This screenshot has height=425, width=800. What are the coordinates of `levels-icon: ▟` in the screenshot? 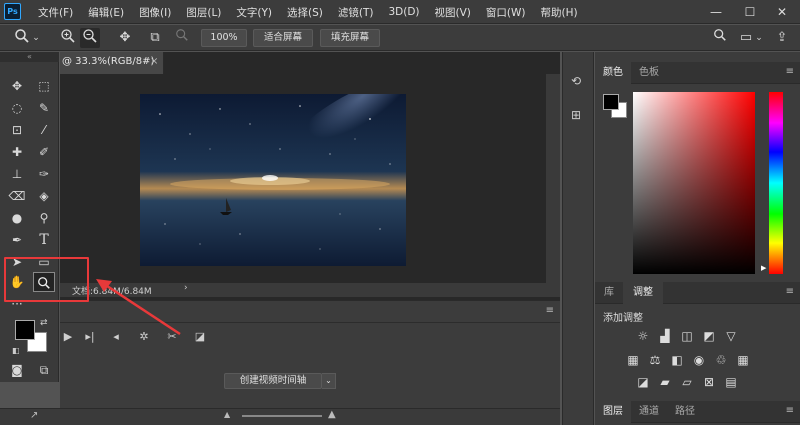 It's located at (665, 336).